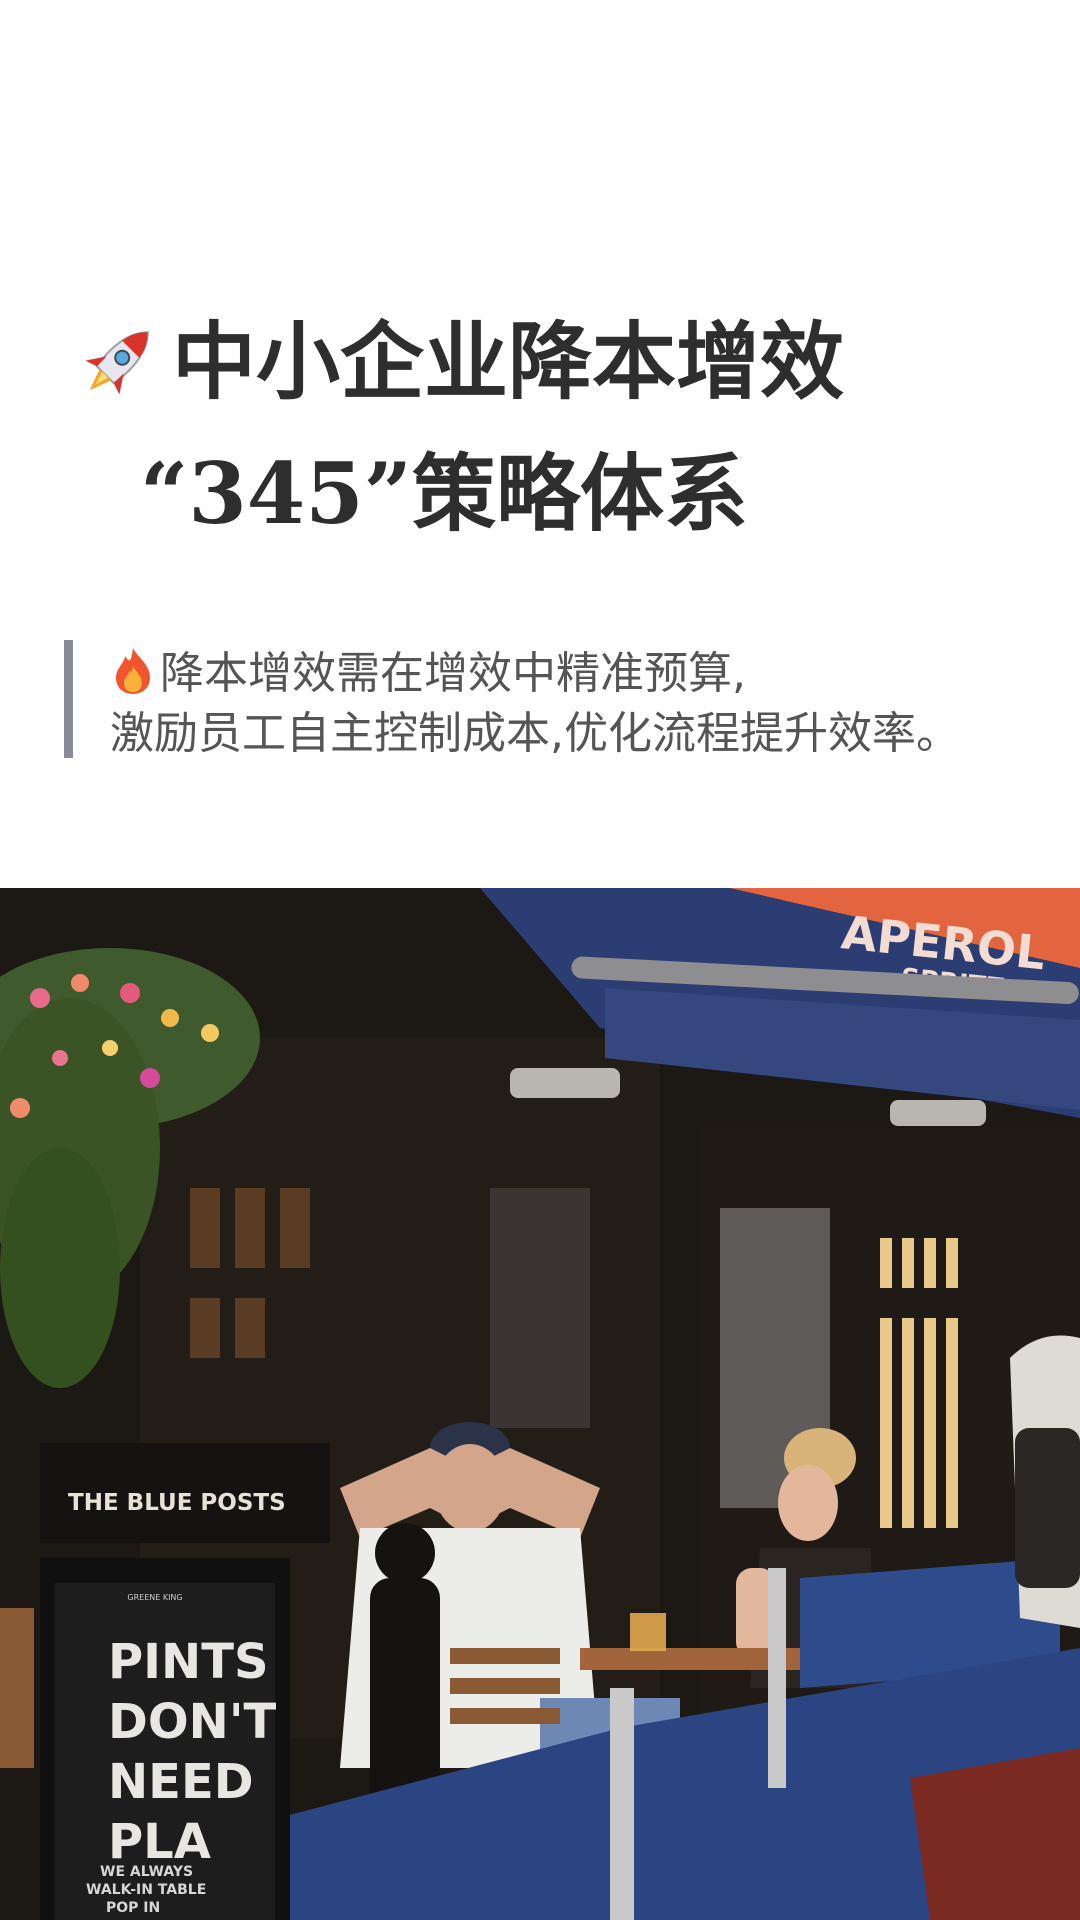  I want to click on board-line-1: PINTS, so click(188, 1662).